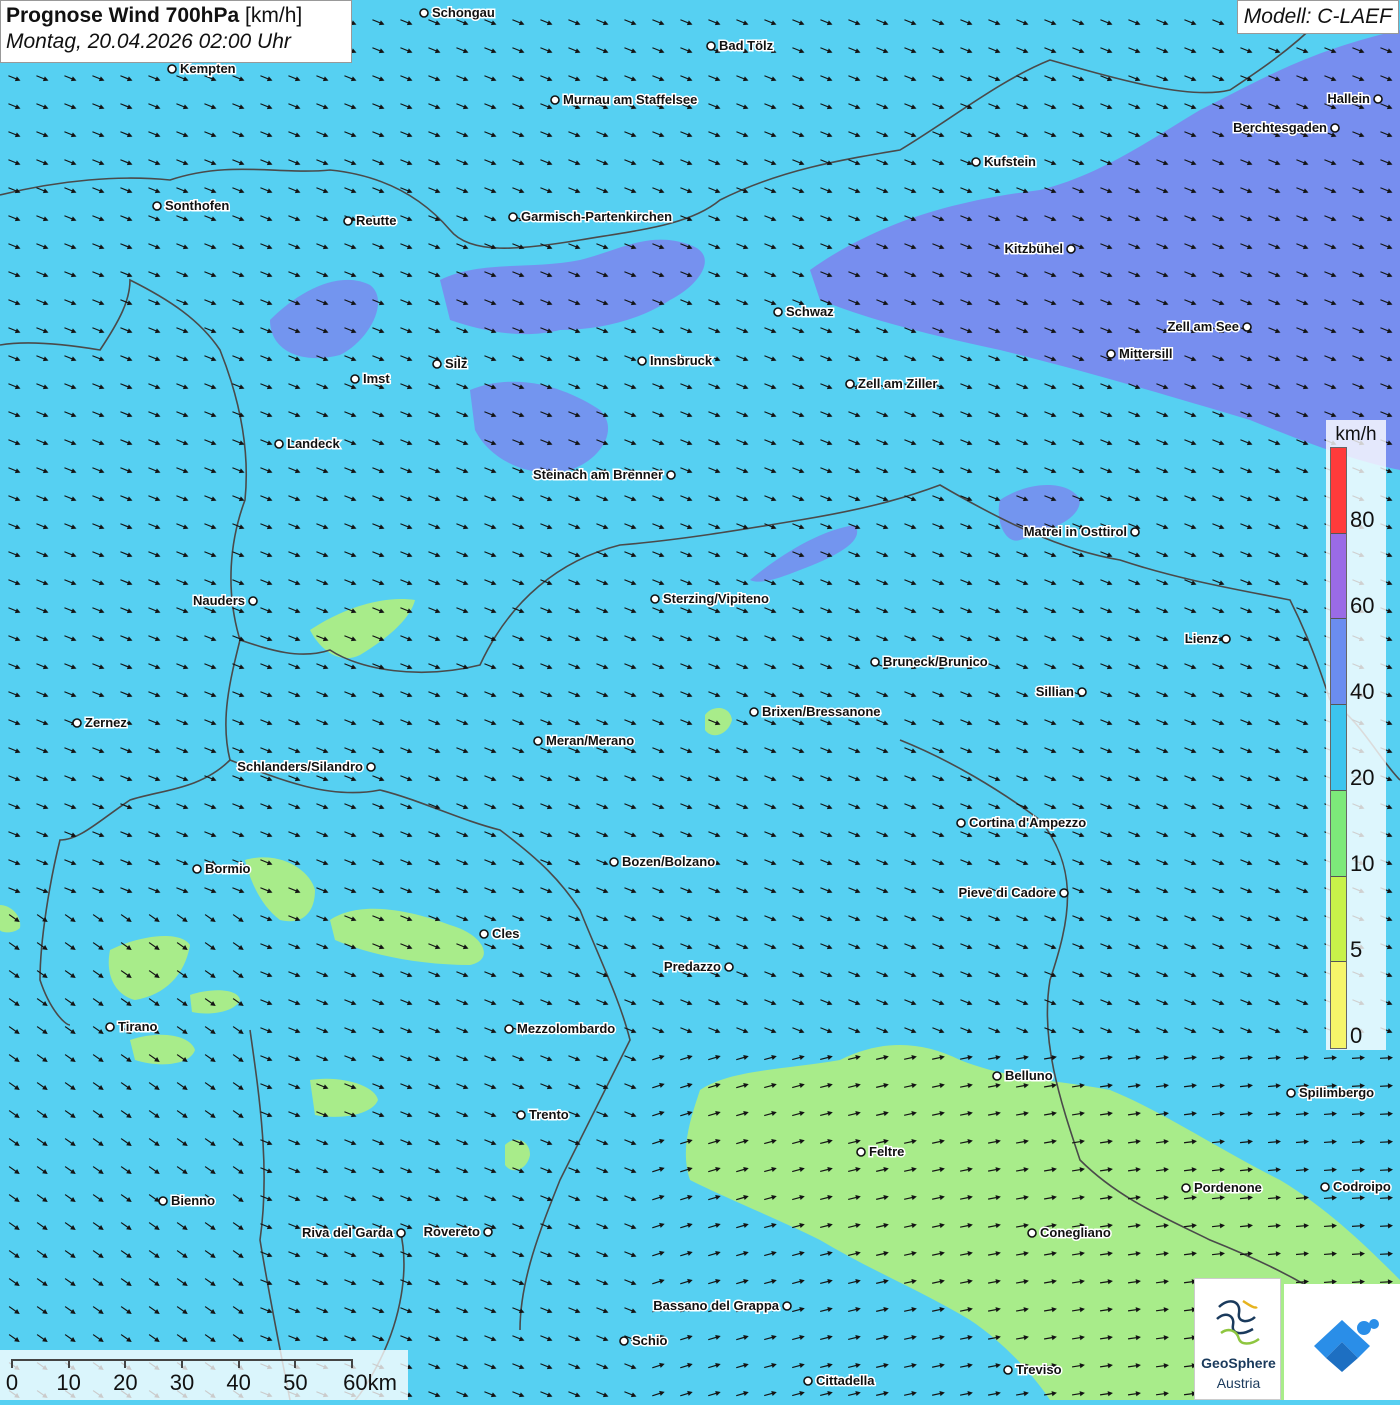  What do you see at coordinates (549, 1114) in the screenshot?
I see `city-label: Trento` at bounding box center [549, 1114].